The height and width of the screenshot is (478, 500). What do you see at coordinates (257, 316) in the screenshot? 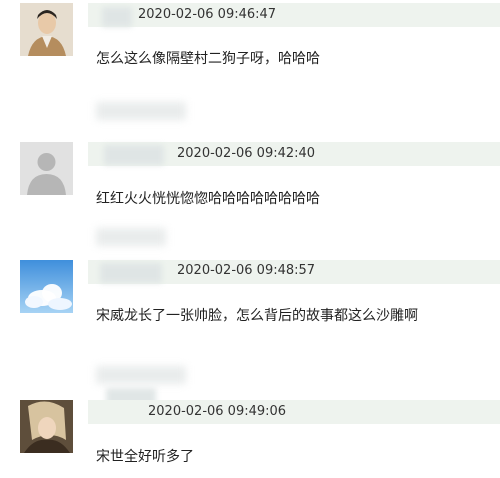
I see `comment-text: 宋威龙长了一张帅脸，怎么背后的故事都这么沙雕啊` at bounding box center [257, 316].